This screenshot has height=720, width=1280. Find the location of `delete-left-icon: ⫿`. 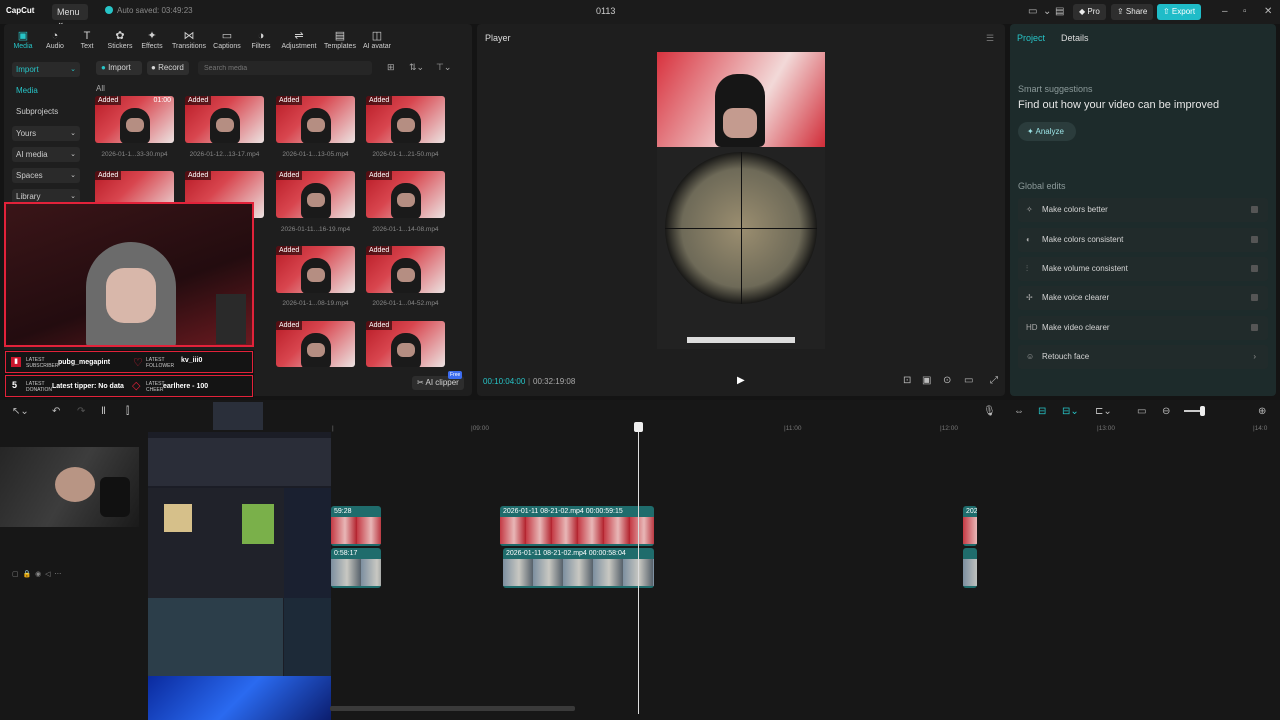

delete-left-icon: ⫿ is located at coordinates (127, 411).